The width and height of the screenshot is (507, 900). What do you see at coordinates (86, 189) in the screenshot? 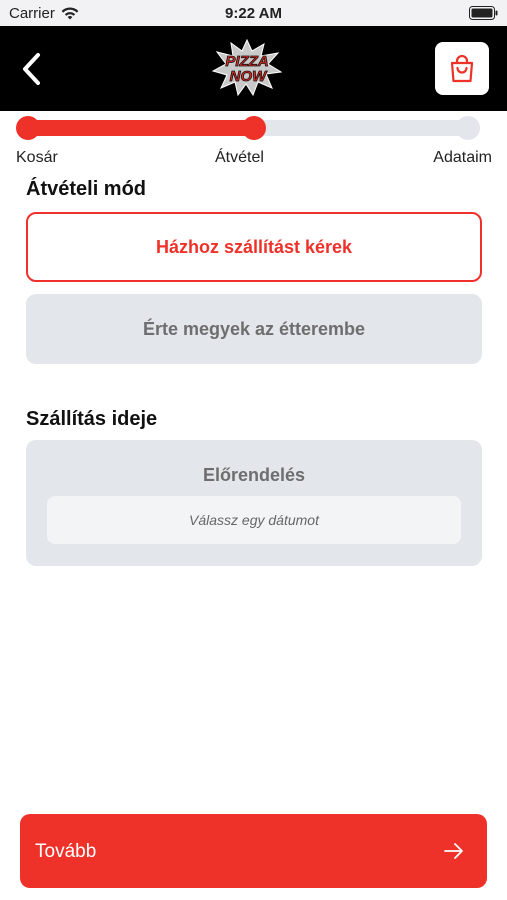
I see `pickup-section-title: Átvételi mód` at bounding box center [86, 189].